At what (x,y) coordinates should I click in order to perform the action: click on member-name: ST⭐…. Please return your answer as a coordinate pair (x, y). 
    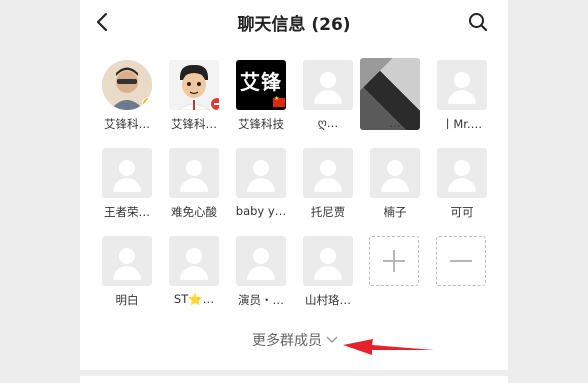
    Looking at the image, I should click on (194, 299).